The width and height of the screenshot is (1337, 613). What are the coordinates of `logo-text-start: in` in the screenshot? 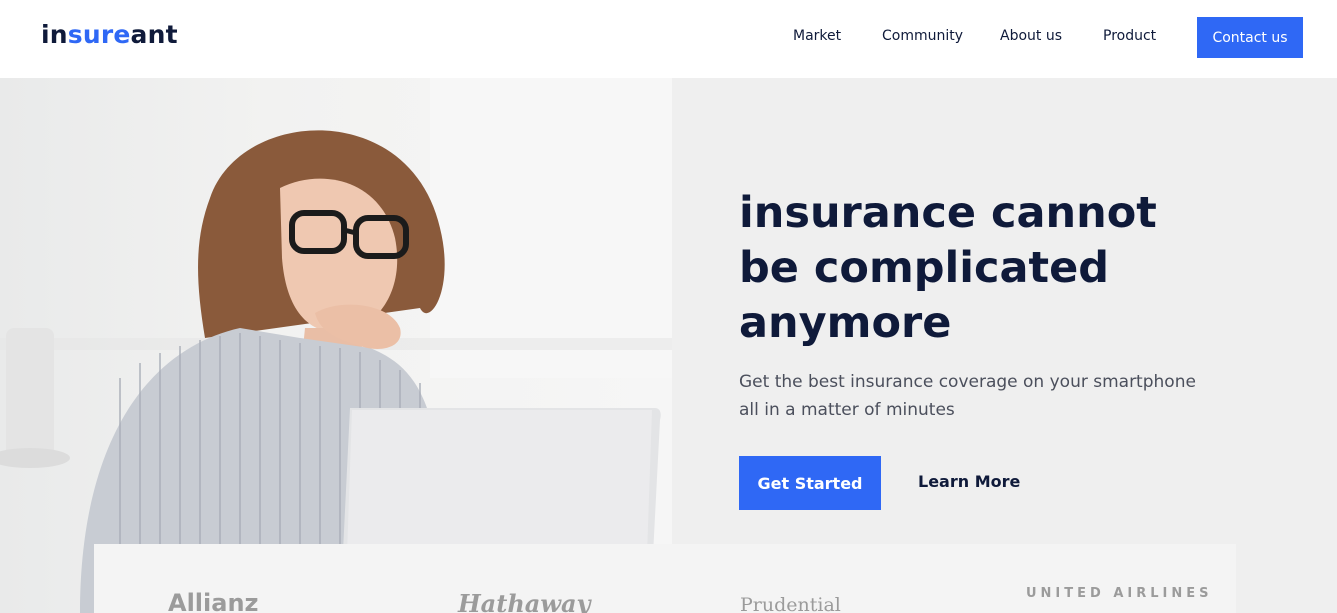 It's located at (54, 34).